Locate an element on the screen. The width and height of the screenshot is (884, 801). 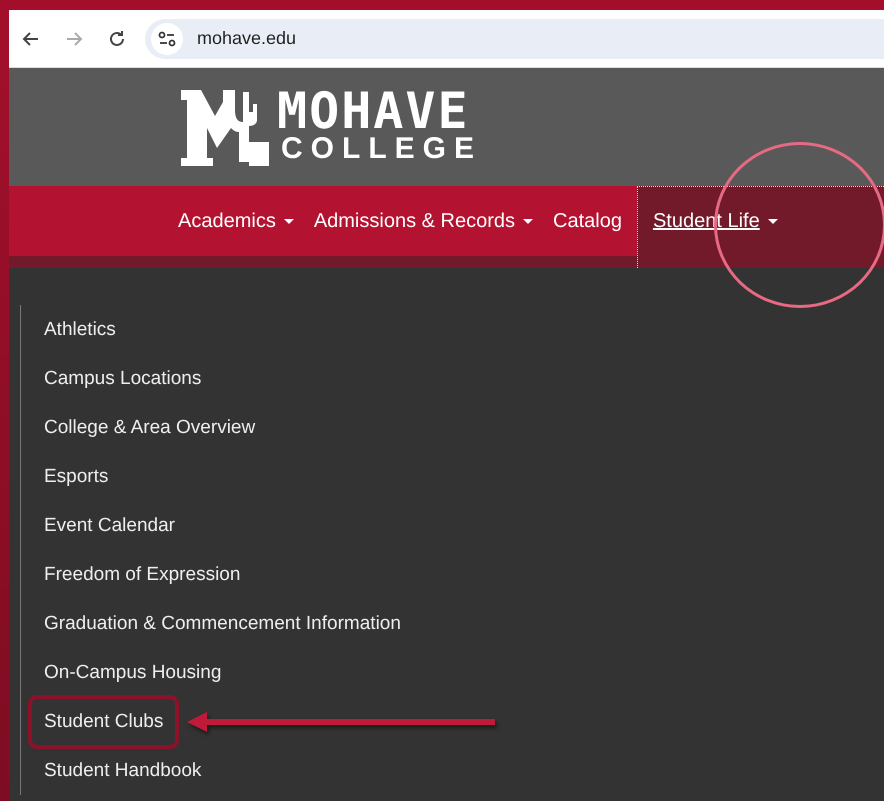
nav-item: Catalog is located at coordinates (587, 221).